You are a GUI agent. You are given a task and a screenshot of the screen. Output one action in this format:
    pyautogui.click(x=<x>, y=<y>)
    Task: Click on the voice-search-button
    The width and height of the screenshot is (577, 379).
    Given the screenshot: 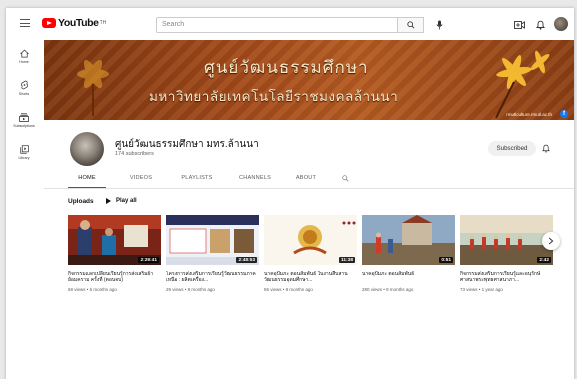 What is the action you would take?
    pyautogui.click(x=439, y=25)
    